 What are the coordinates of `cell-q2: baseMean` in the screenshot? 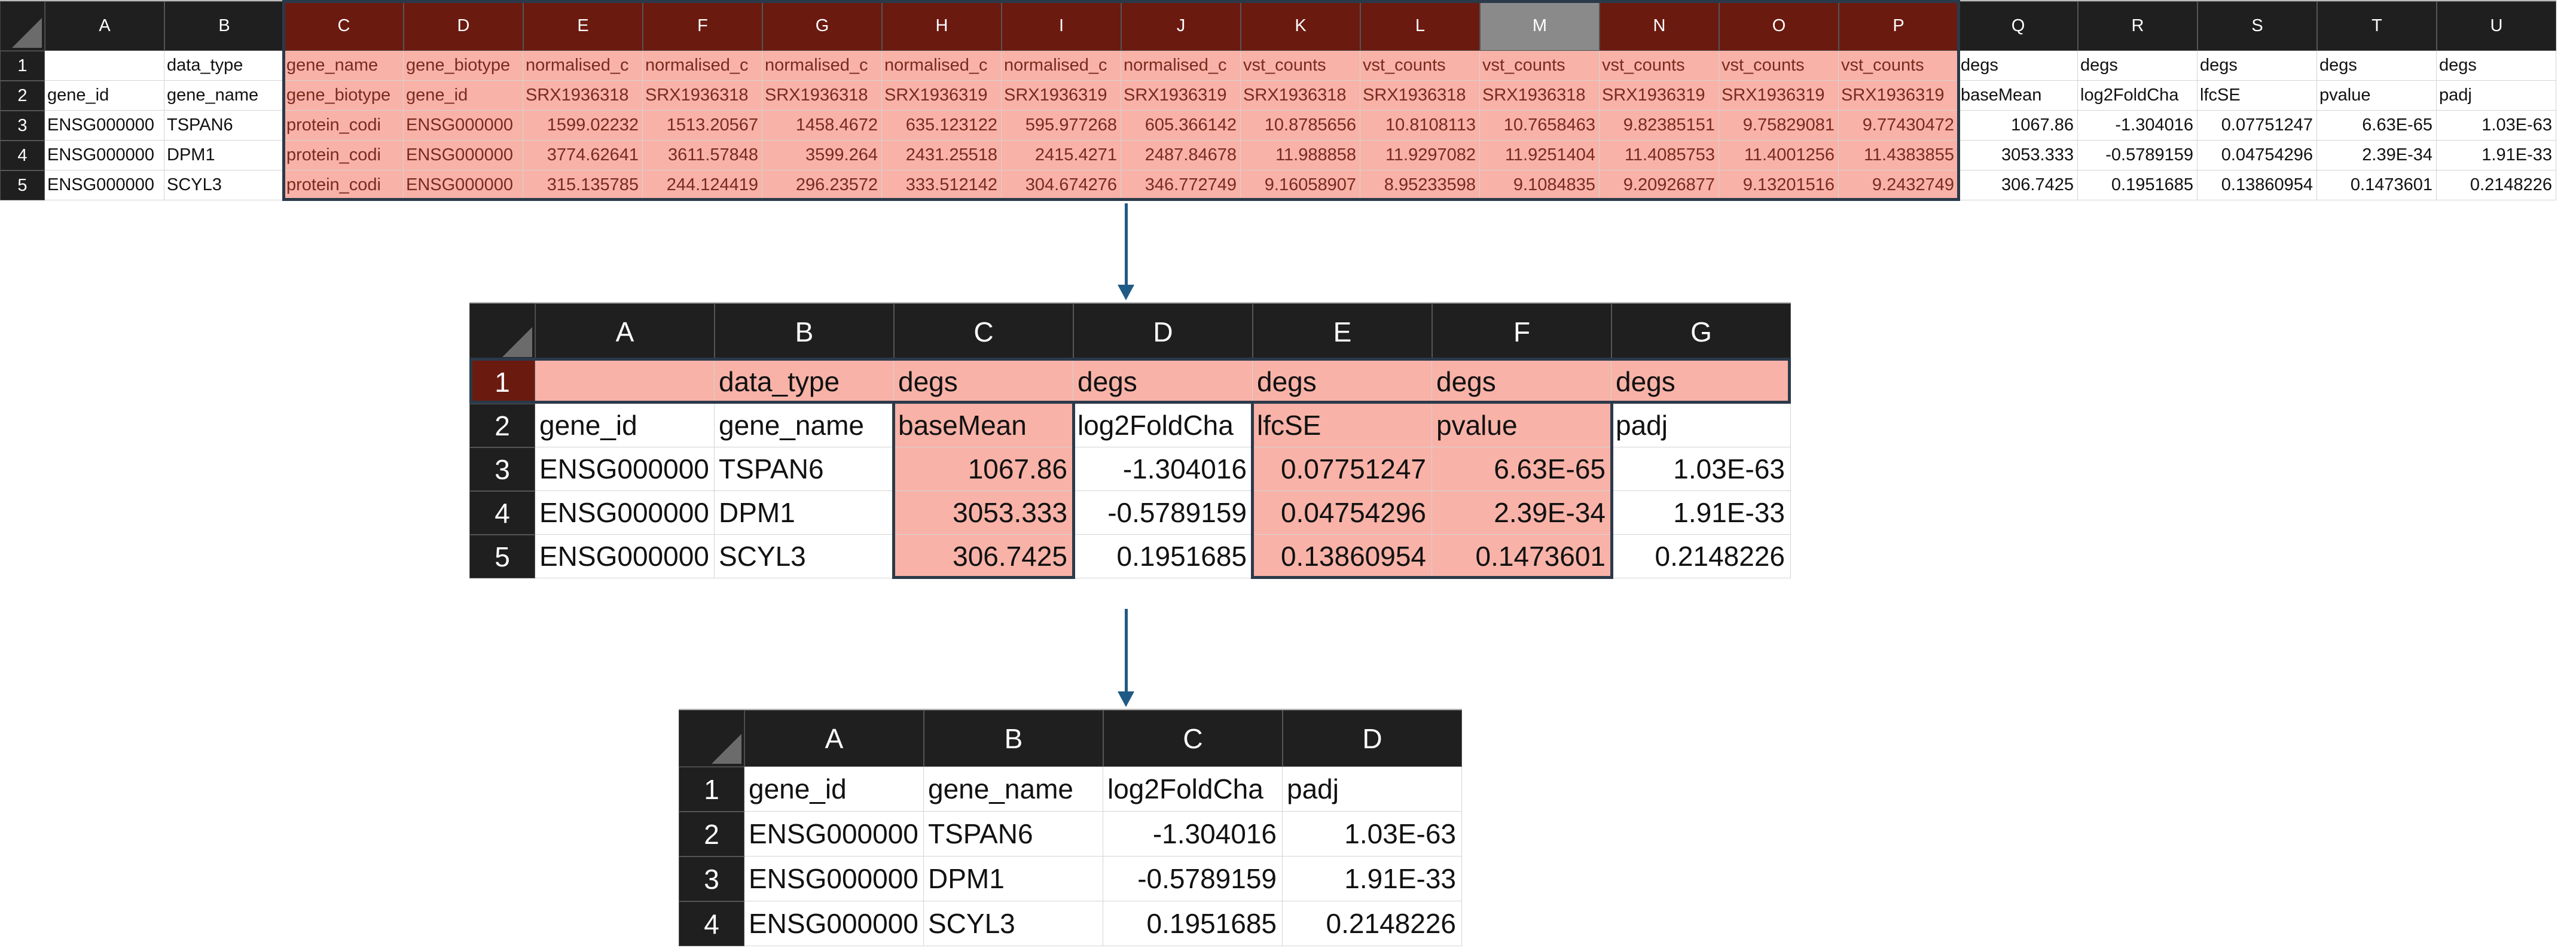 It's located at (2018, 96).